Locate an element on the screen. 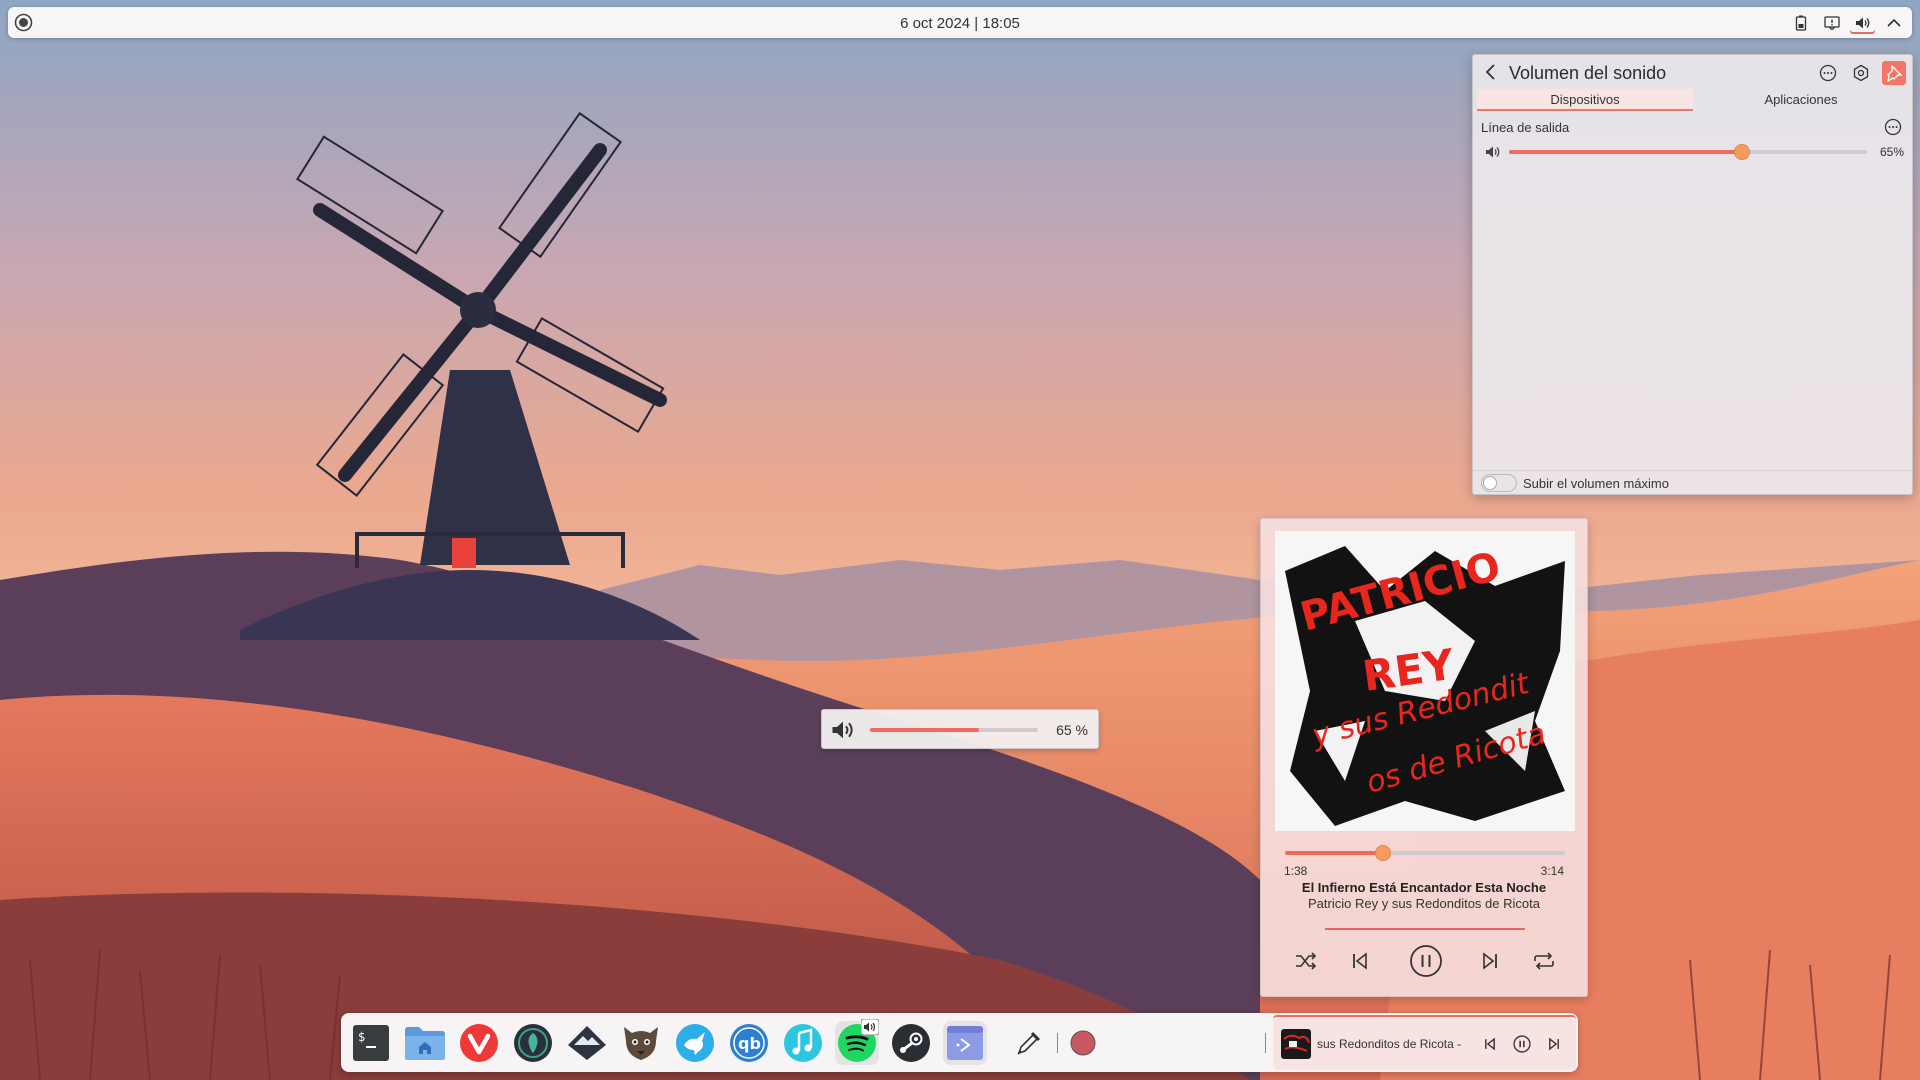  color-picker-icon is located at coordinates (1029, 1043).